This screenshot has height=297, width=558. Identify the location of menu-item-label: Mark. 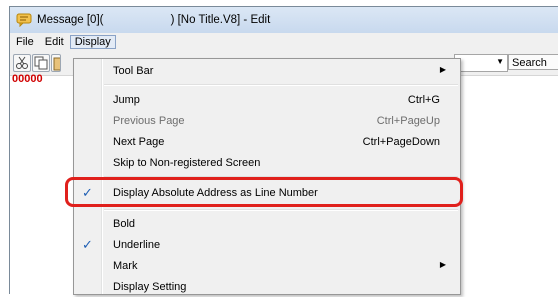
(125, 266).